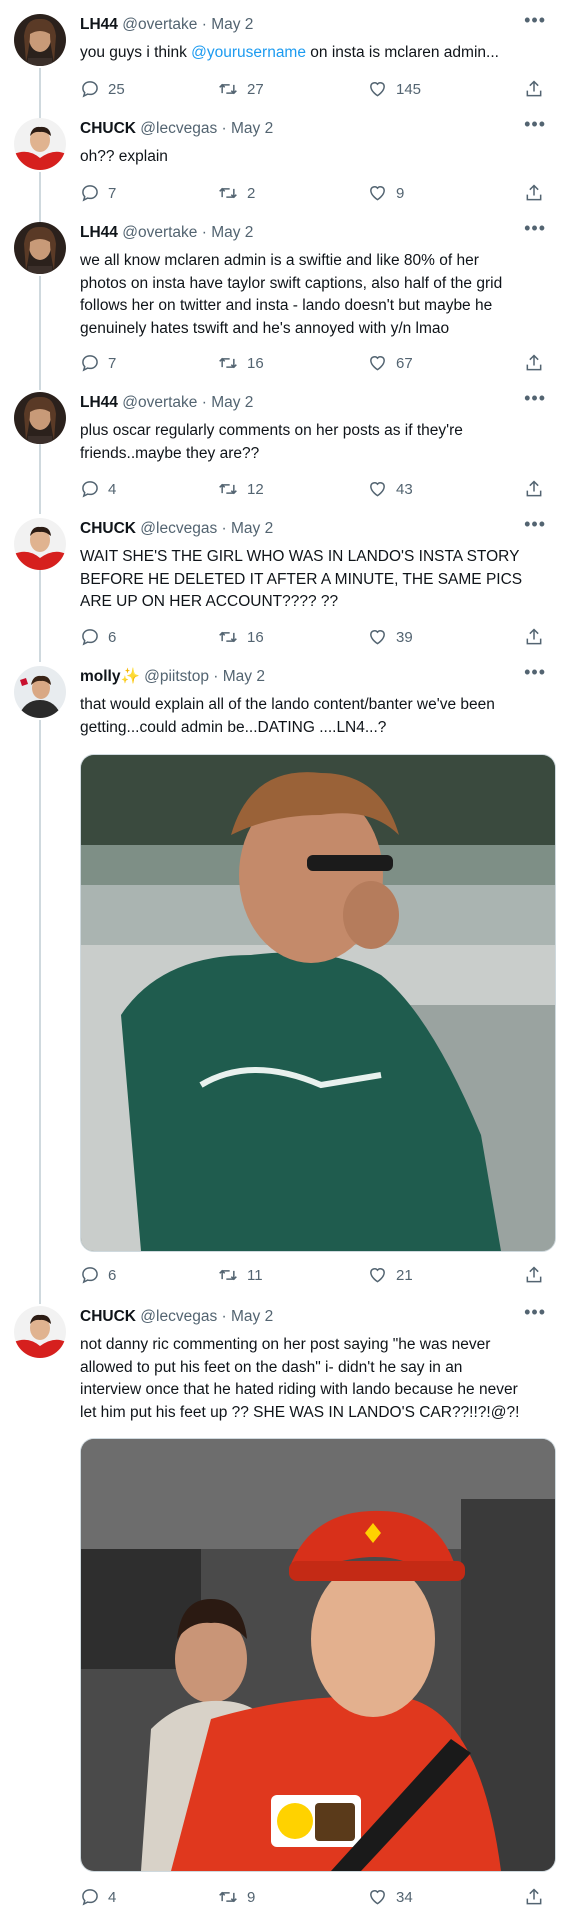  I want to click on like-button: 43, so click(390, 489).